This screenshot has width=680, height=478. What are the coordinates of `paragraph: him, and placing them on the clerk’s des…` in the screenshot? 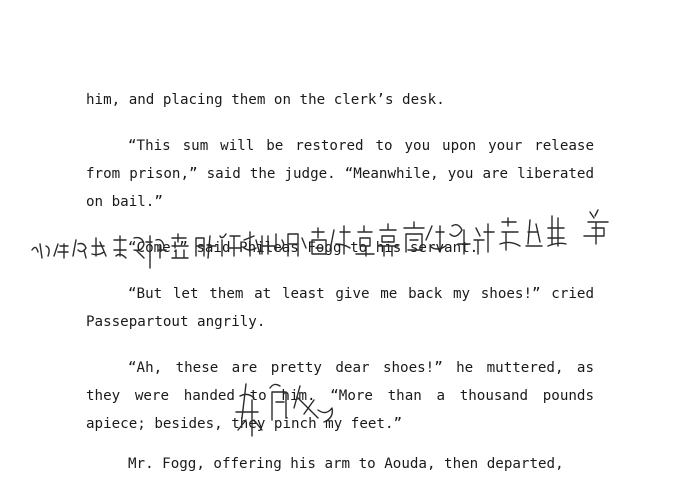 It's located at (265, 100).